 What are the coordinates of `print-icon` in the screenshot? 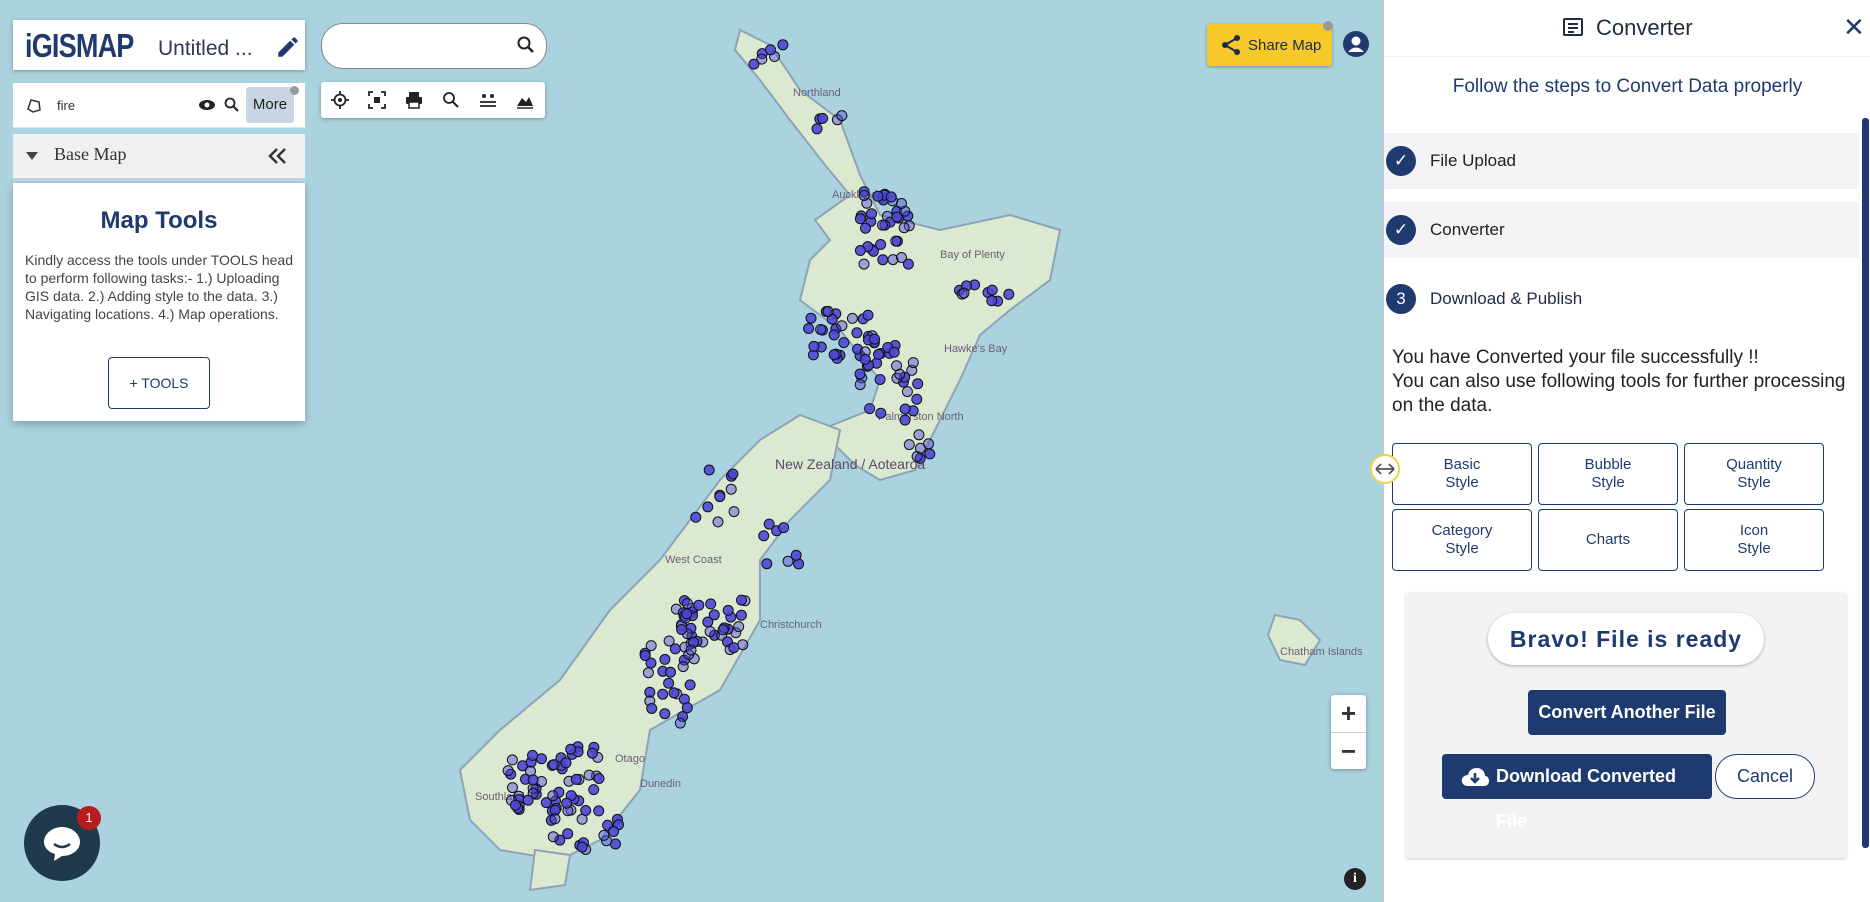 It's located at (414, 100).